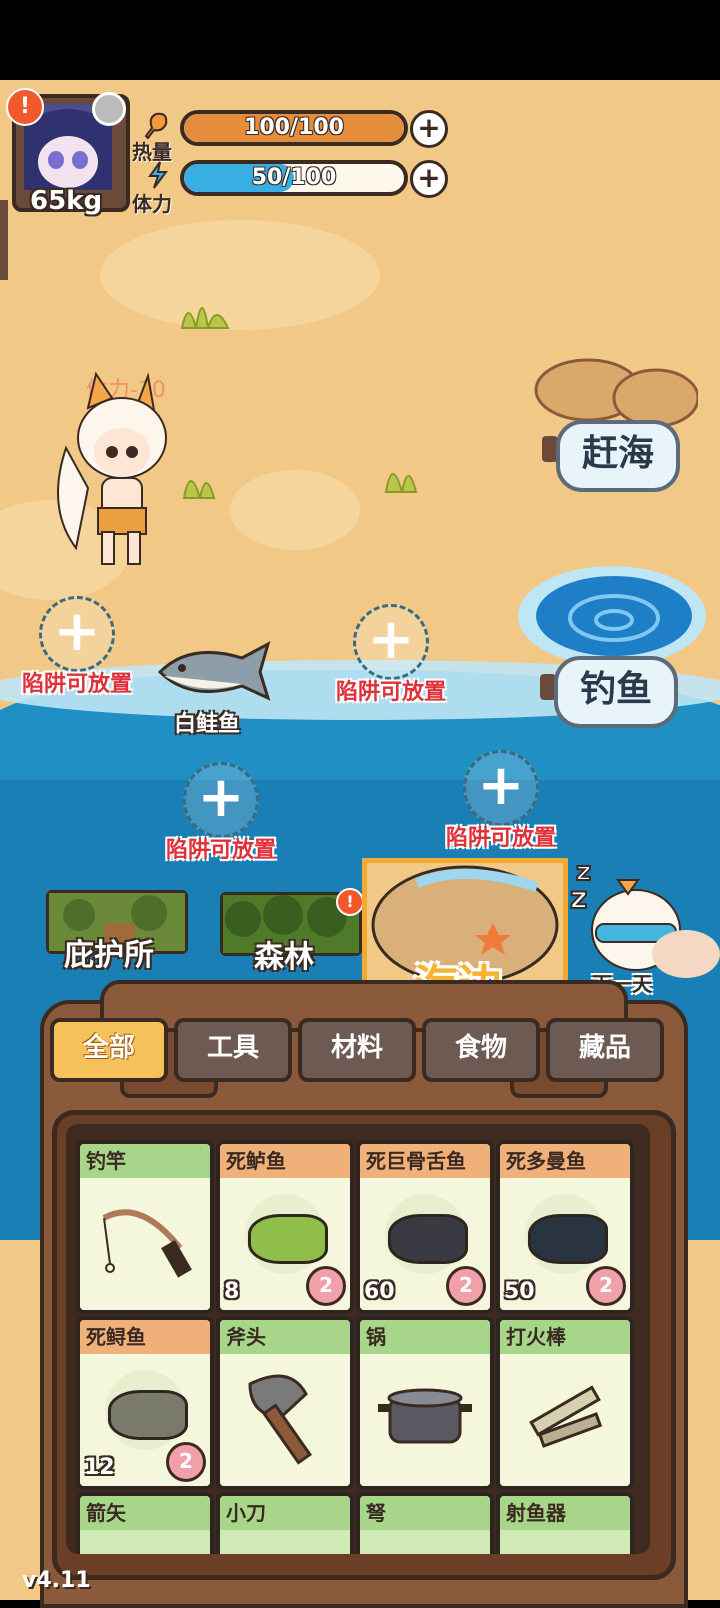  What do you see at coordinates (109, 109) in the screenshot?
I see `settings-gear-icon` at bounding box center [109, 109].